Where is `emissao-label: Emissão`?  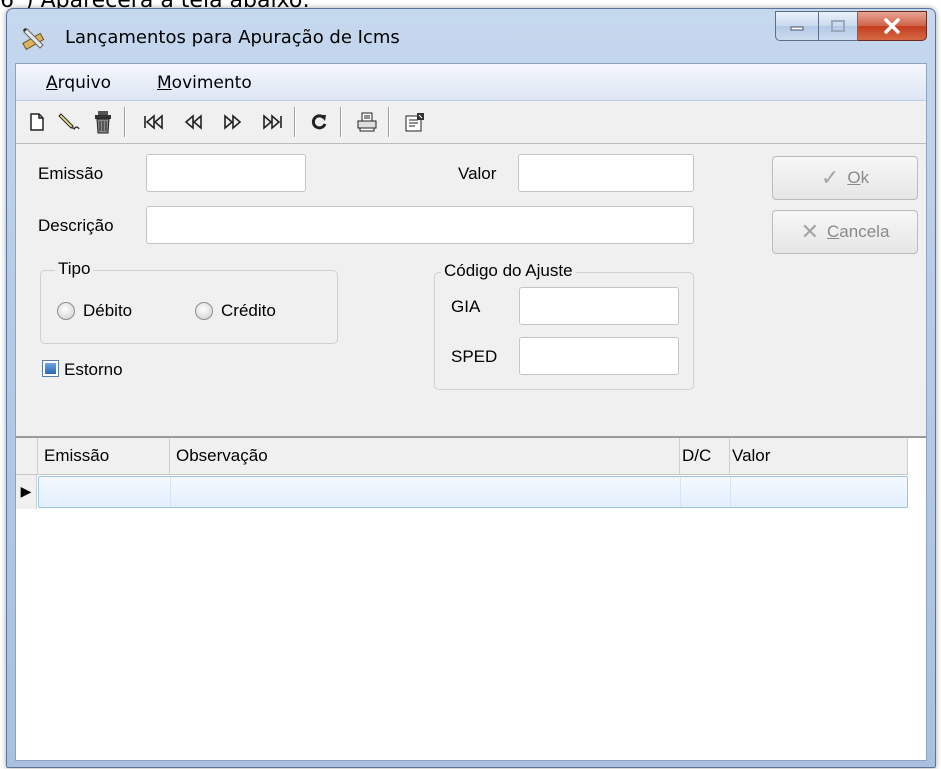
emissao-label: Emissão is located at coordinates (71, 173).